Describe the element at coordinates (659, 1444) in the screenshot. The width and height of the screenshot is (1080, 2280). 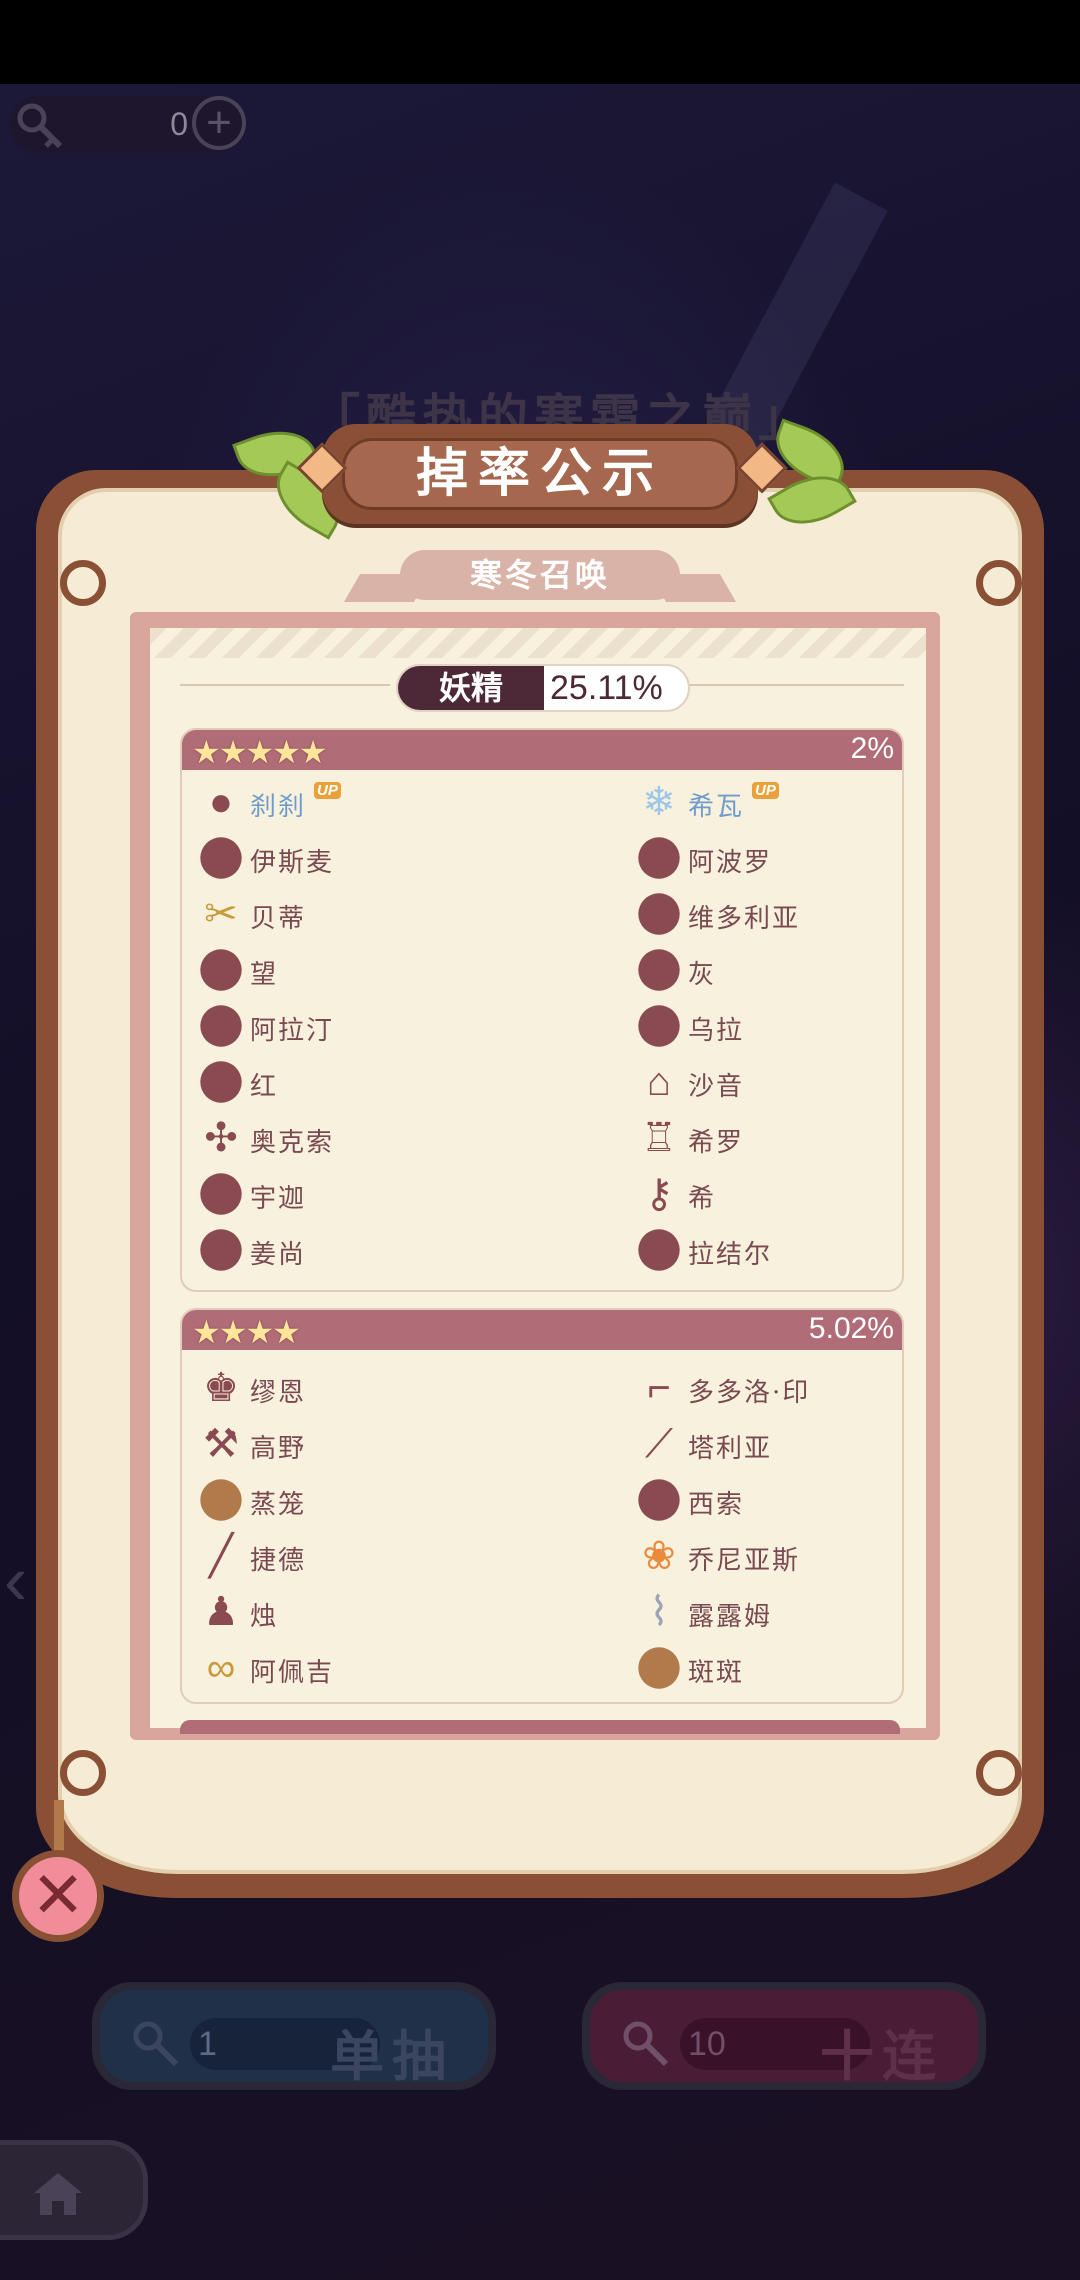
I see `sword-icon: ⟋` at that location.